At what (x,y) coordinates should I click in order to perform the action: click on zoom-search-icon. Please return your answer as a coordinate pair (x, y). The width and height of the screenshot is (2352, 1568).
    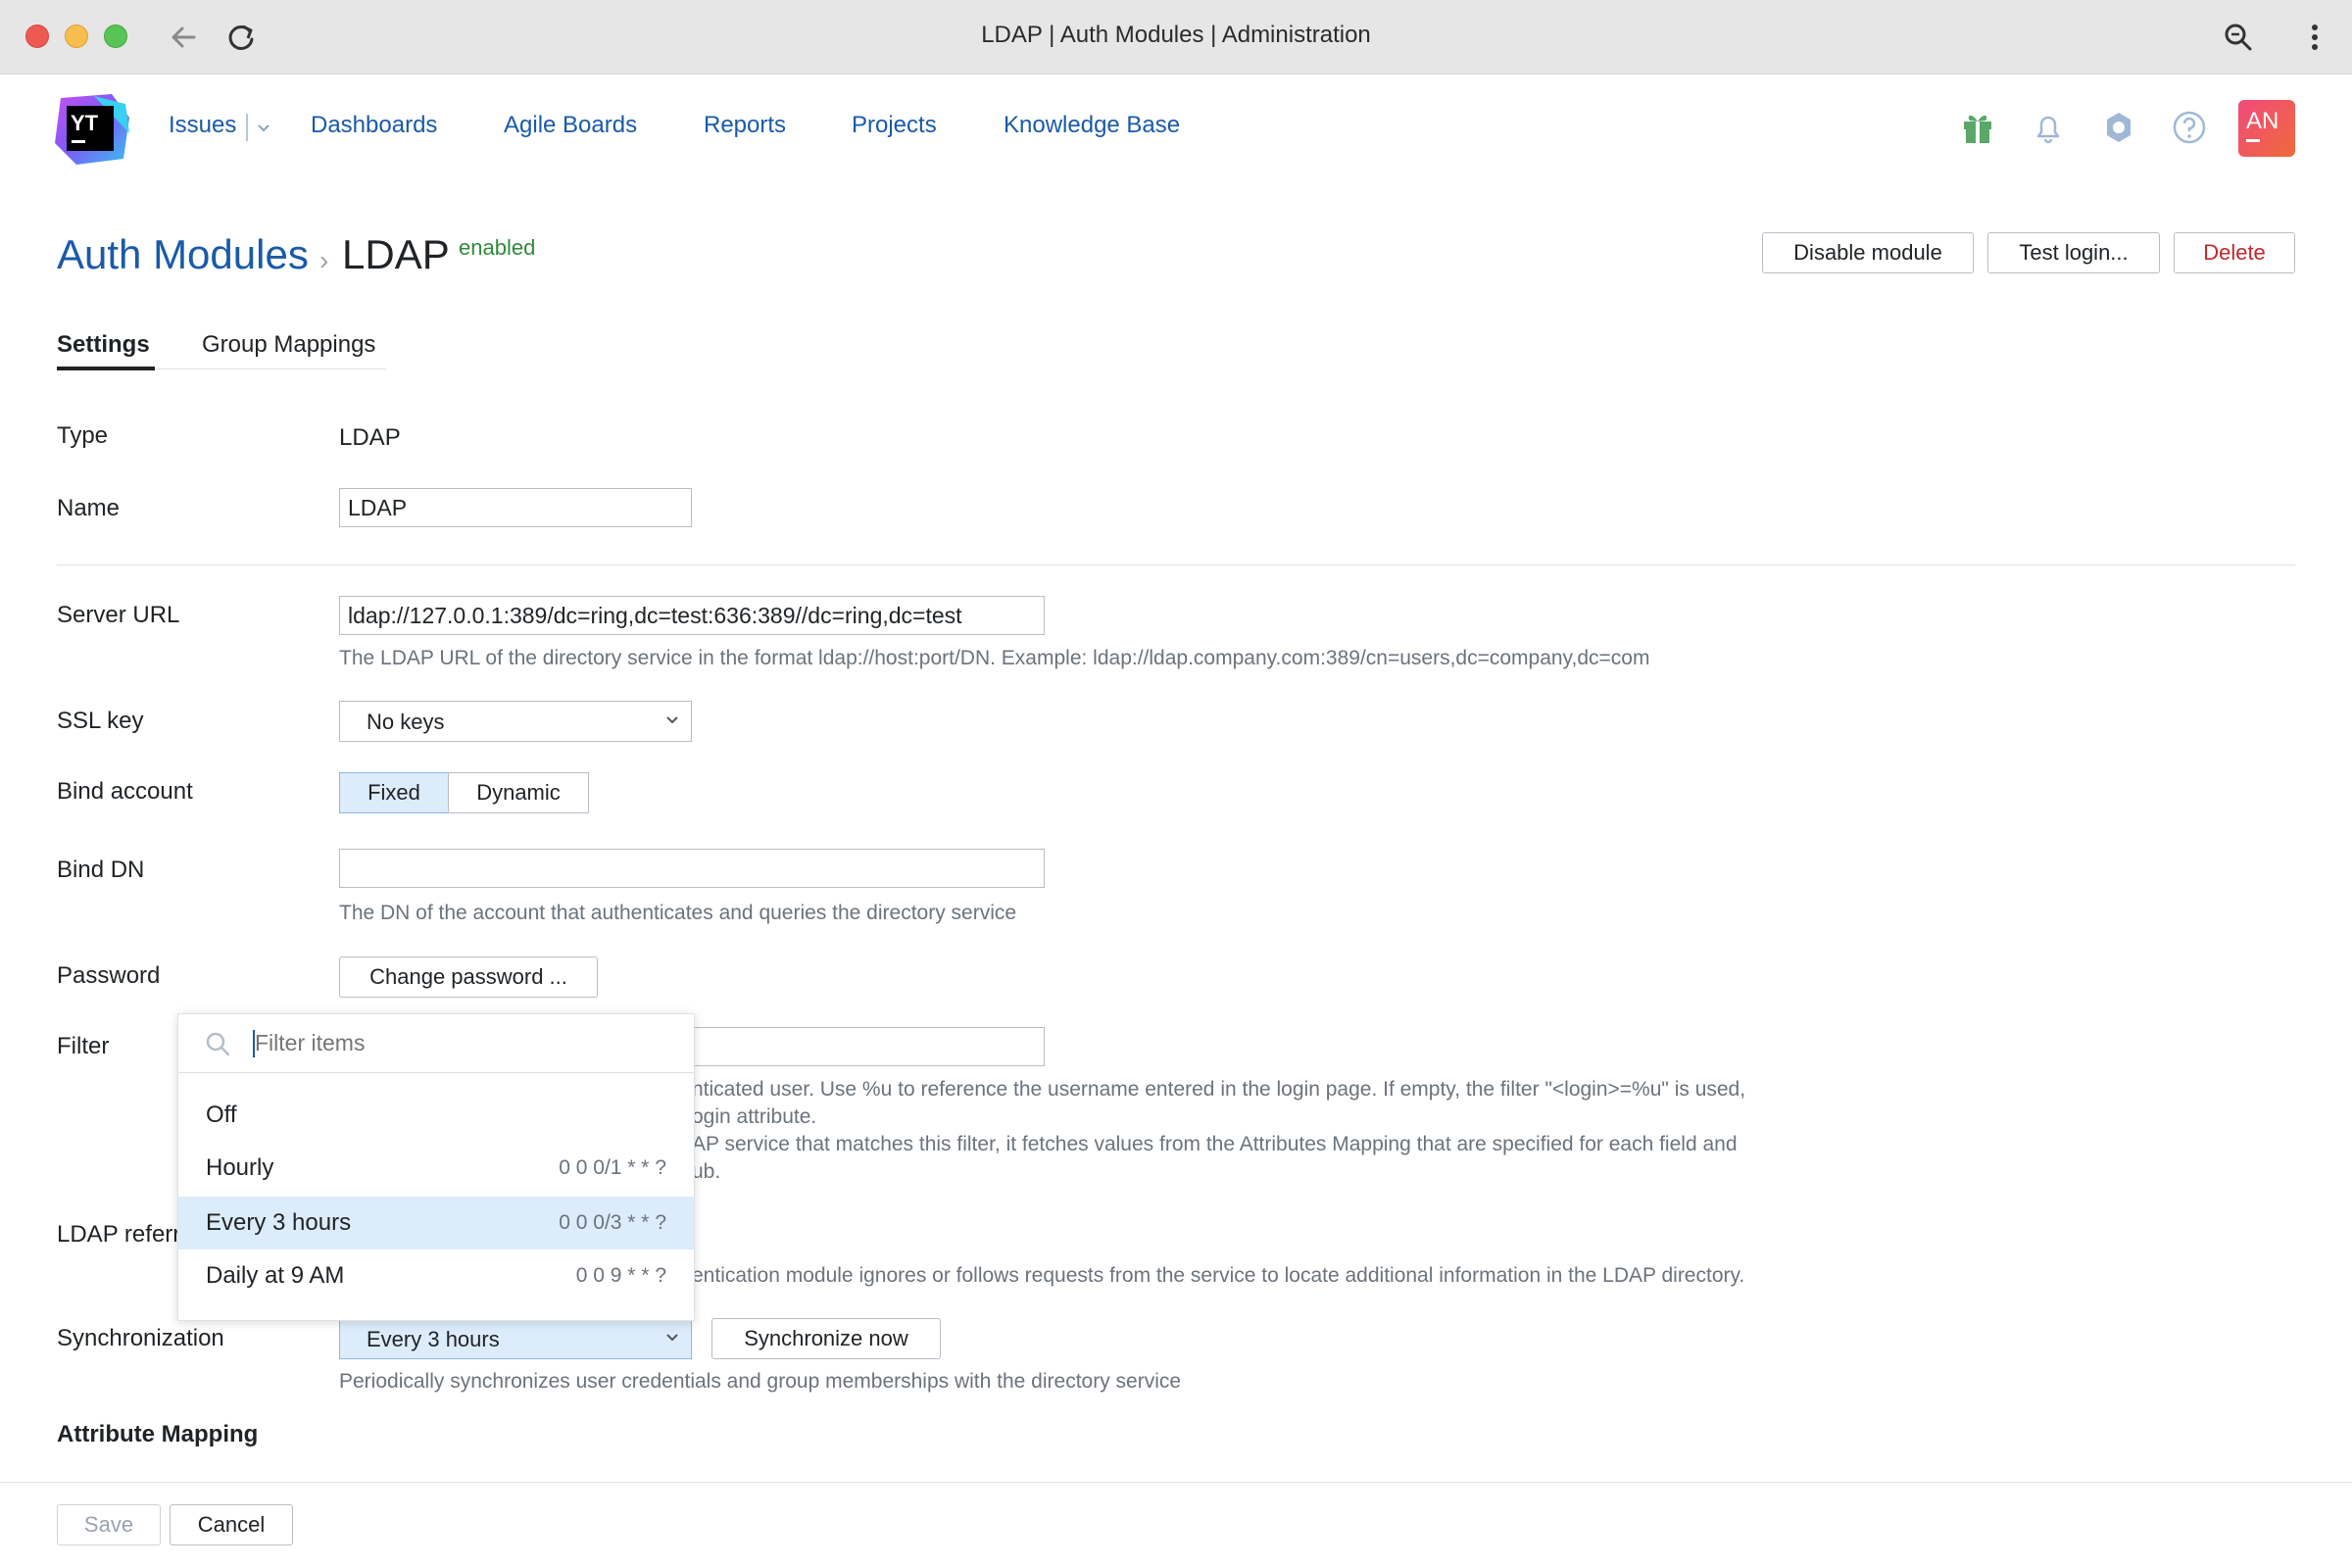
    Looking at the image, I should click on (2238, 37).